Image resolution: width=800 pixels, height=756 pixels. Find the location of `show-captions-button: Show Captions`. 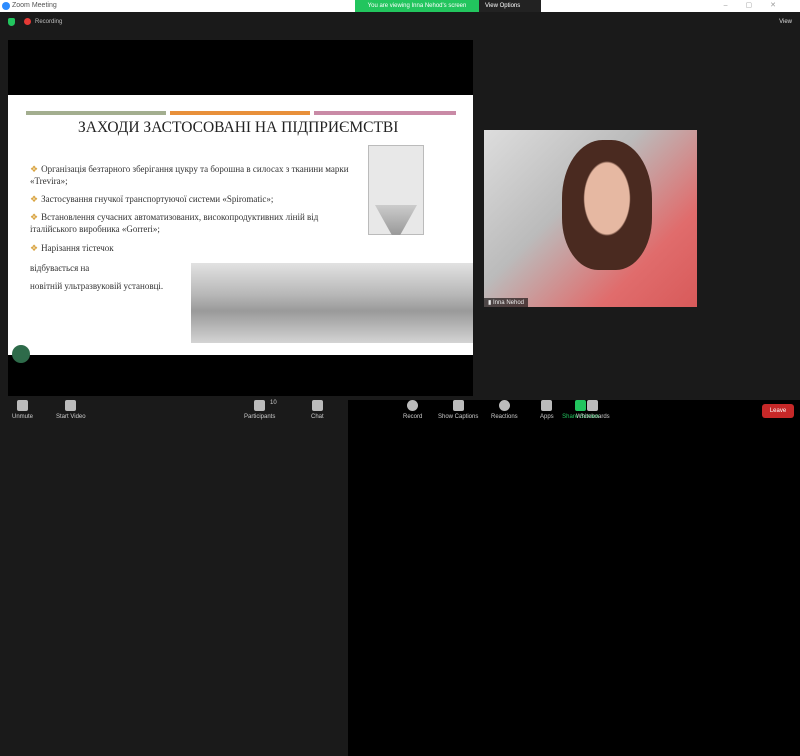

show-captions-button: Show Captions is located at coordinates (458, 410).